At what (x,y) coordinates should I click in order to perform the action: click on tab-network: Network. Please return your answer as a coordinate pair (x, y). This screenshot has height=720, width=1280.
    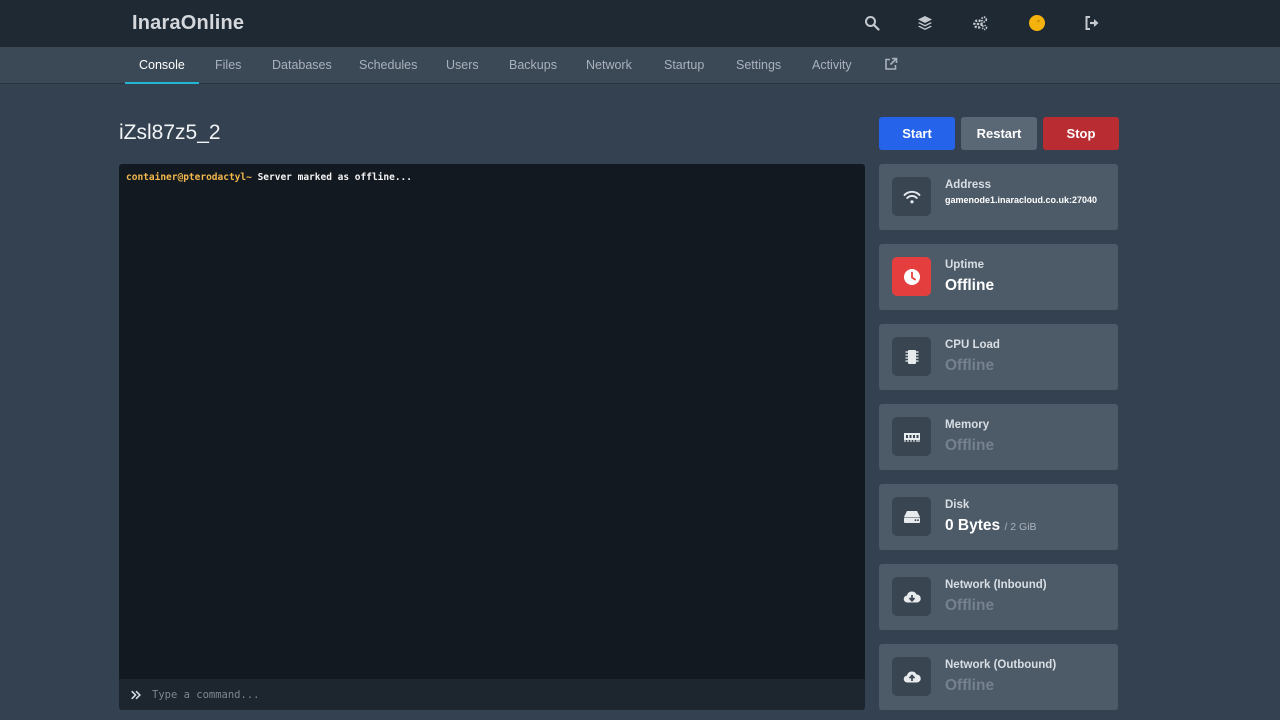
    Looking at the image, I should click on (609, 65).